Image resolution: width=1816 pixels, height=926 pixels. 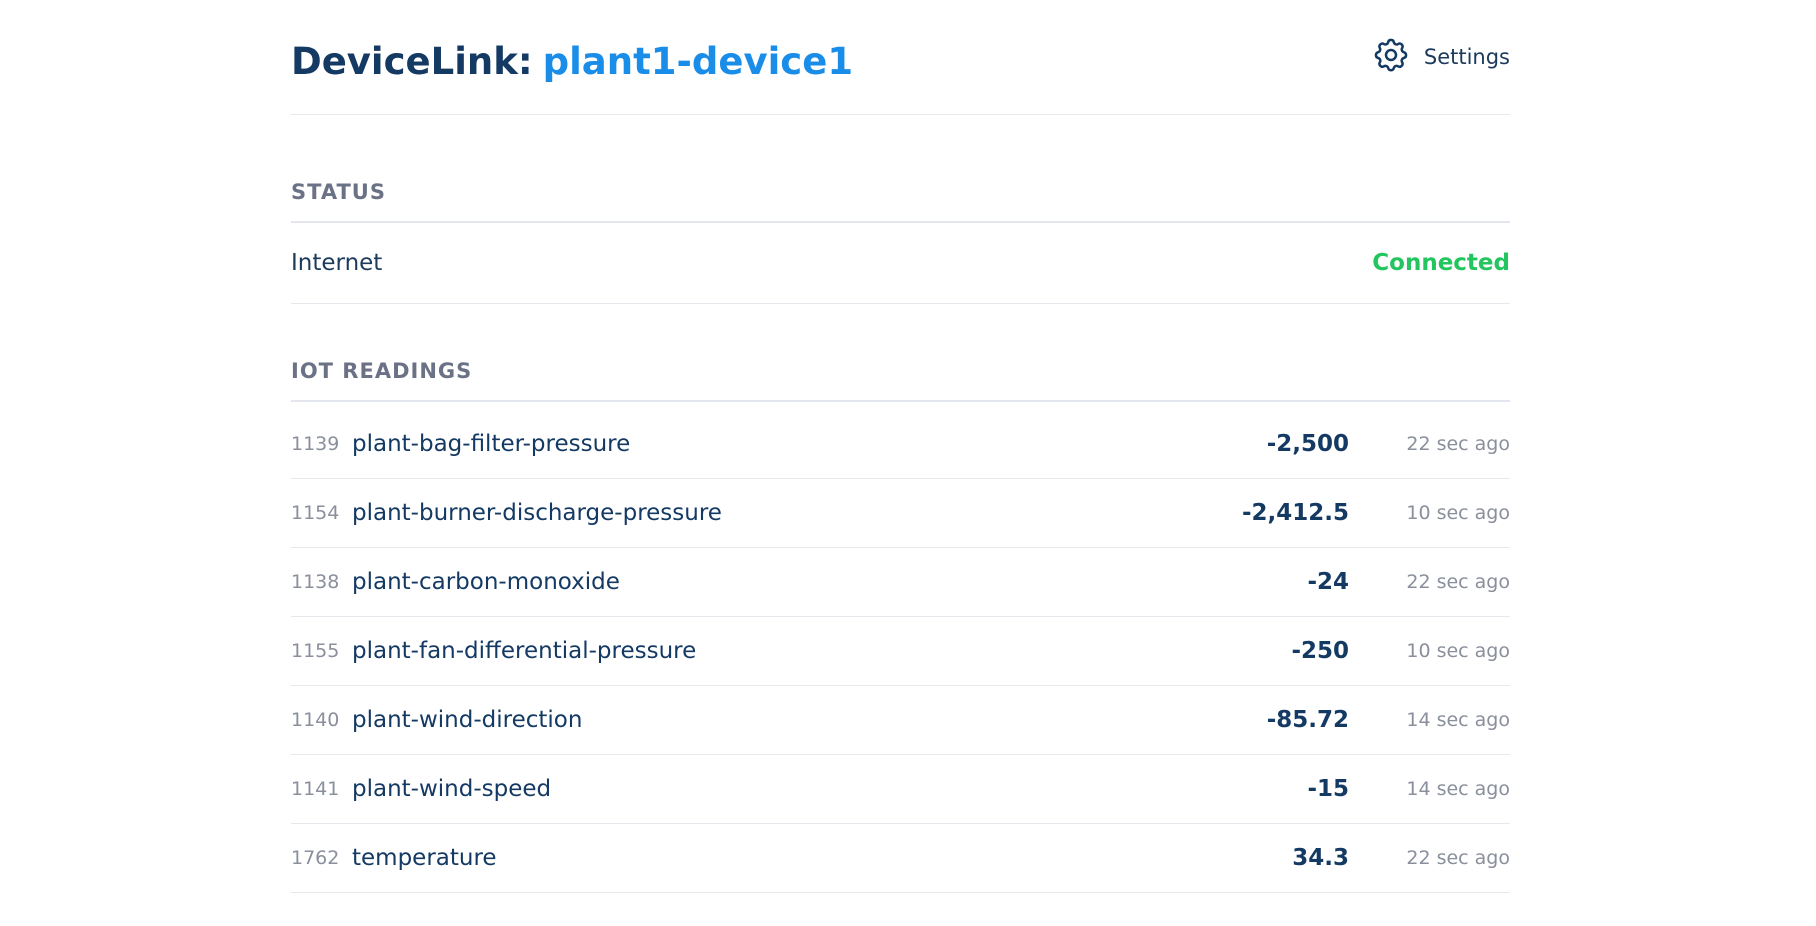 I want to click on settings-label: Settings, so click(x=1466, y=57).